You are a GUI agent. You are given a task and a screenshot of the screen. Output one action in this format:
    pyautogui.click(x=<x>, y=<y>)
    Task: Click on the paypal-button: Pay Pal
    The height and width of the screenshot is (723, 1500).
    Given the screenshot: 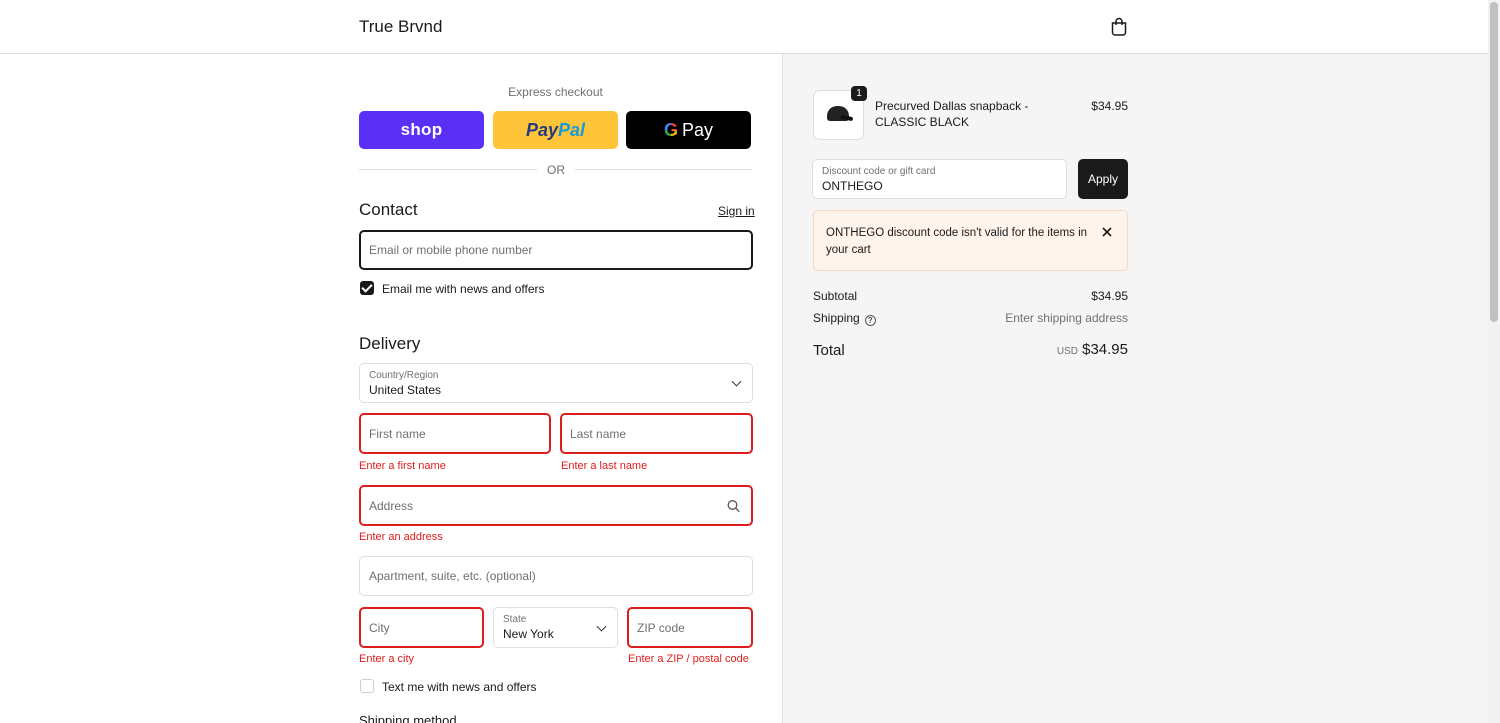 What is the action you would take?
    pyautogui.click(x=555, y=130)
    